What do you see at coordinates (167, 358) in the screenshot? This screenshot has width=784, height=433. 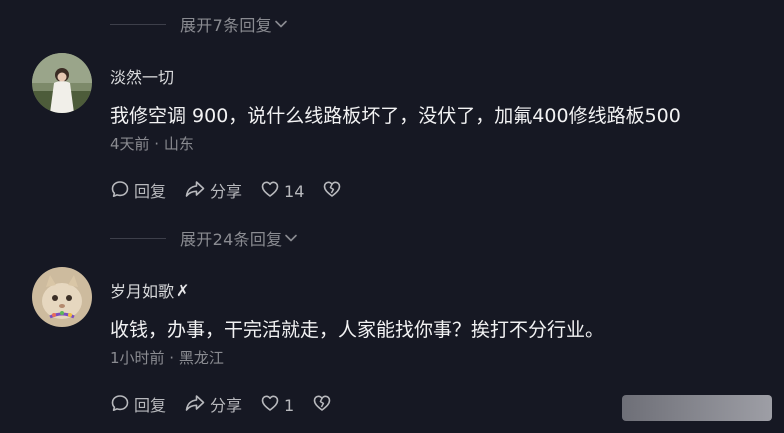 I see `comment-meta: 1小时前 · 黑龙江` at bounding box center [167, 358].